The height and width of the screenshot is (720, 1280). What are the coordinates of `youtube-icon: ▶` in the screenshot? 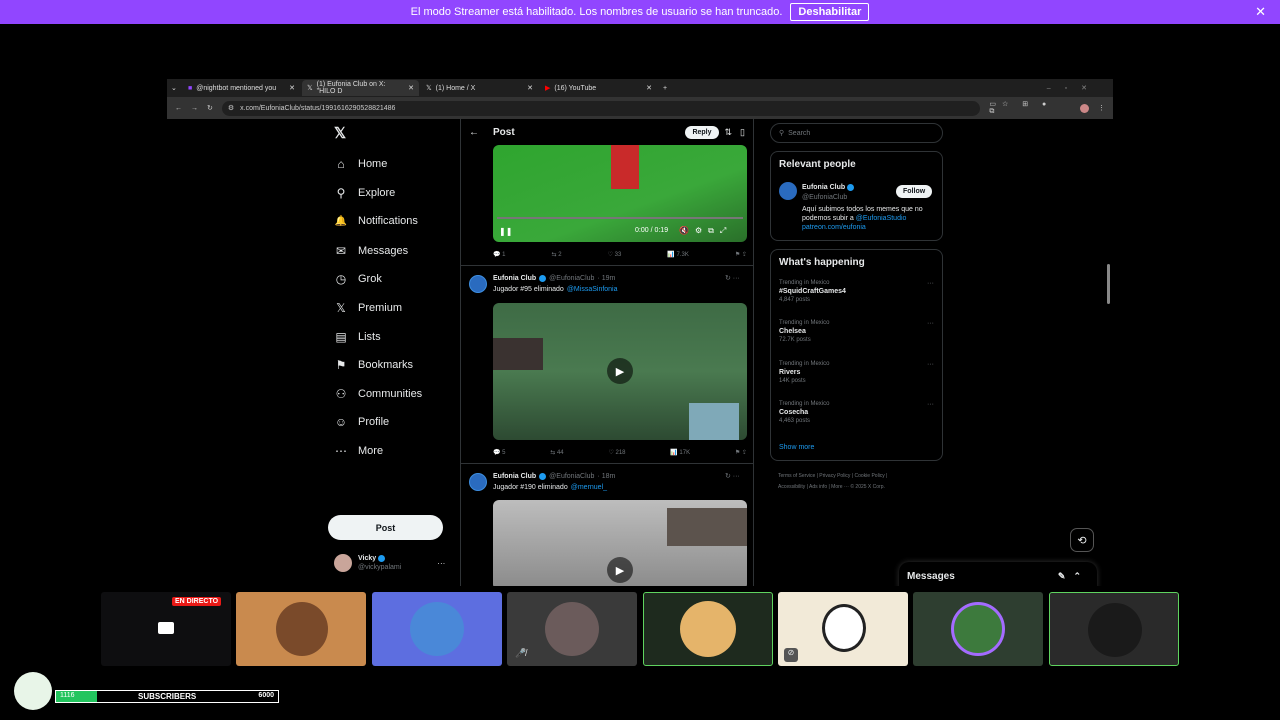 It's located at (548, 88).